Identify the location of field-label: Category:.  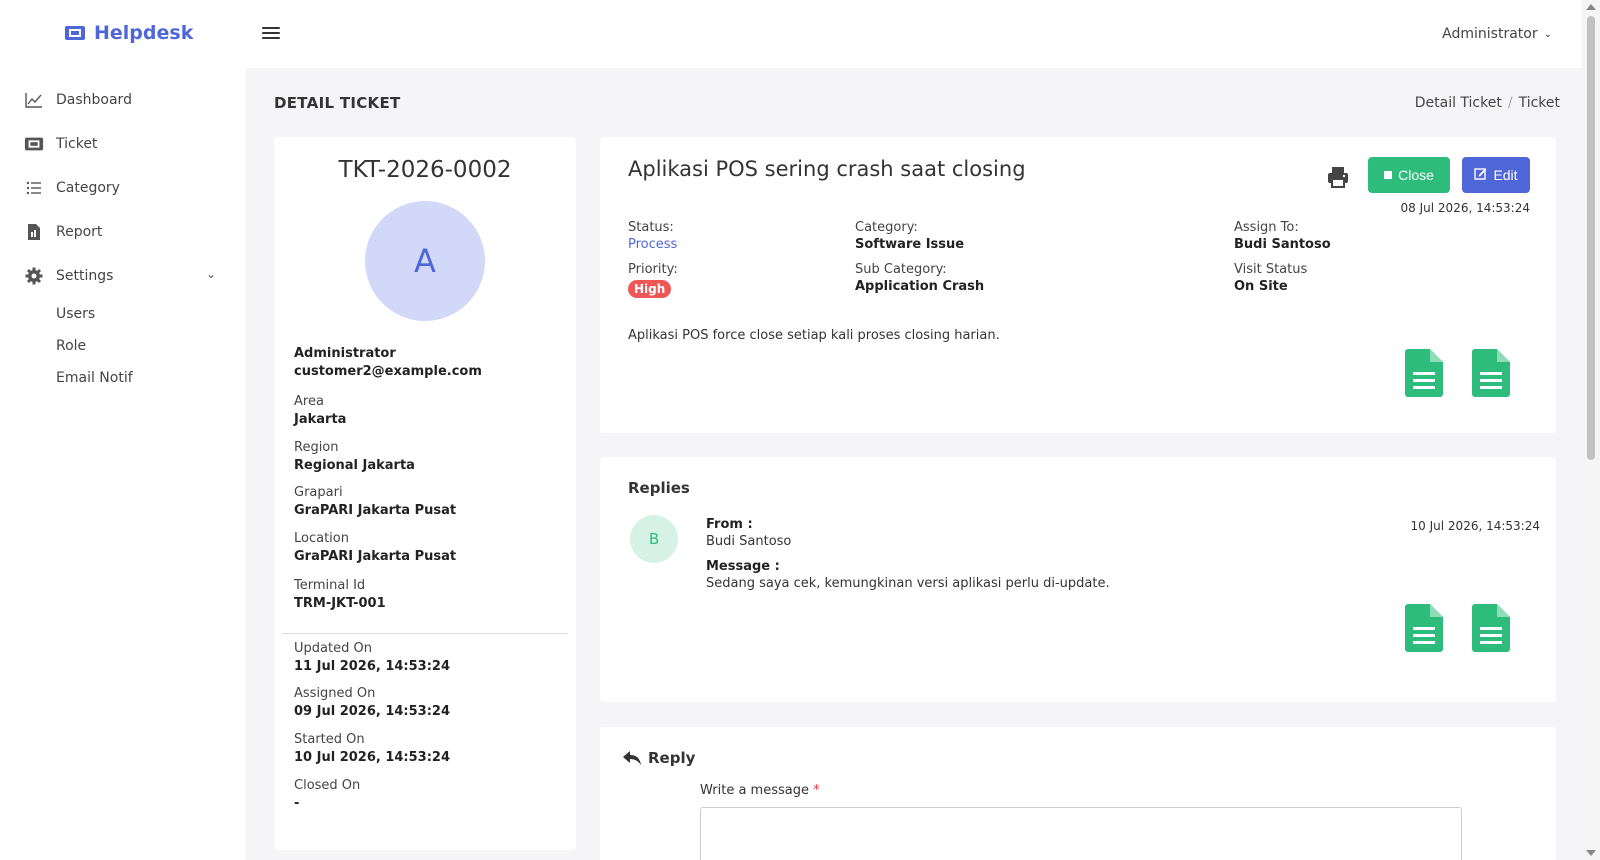
(886, 227).